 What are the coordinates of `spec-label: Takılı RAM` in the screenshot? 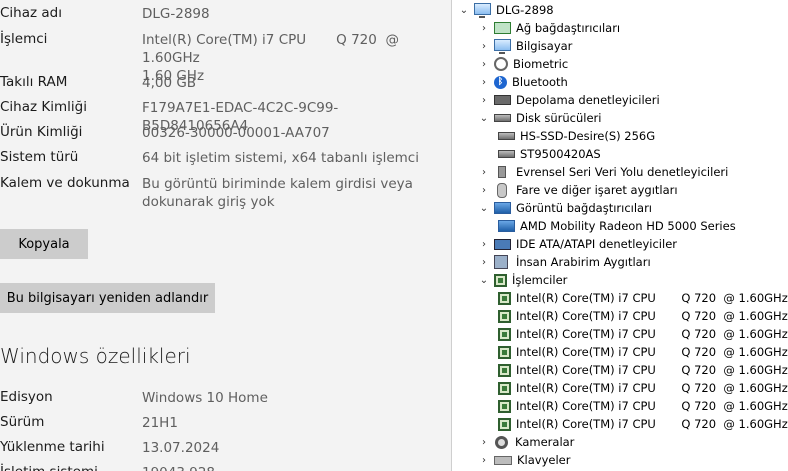 It's located at (34, 82).